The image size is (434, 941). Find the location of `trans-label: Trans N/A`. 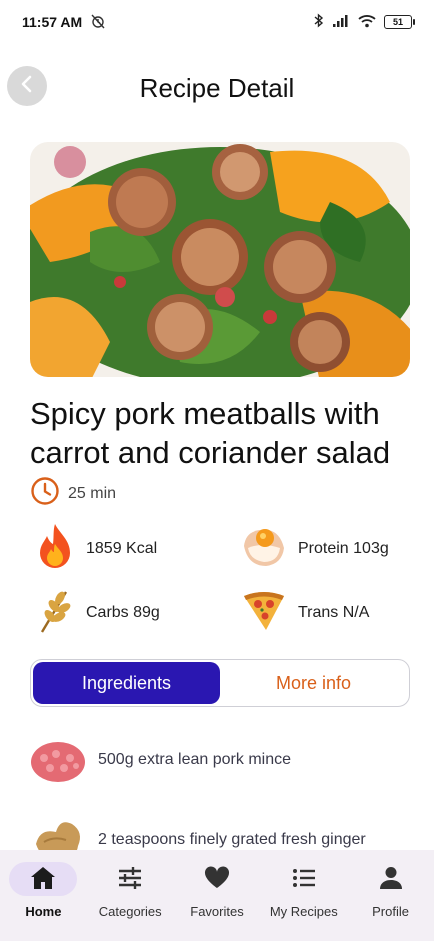

trans-label: Trans N/A is located at coordinates (334, 612).